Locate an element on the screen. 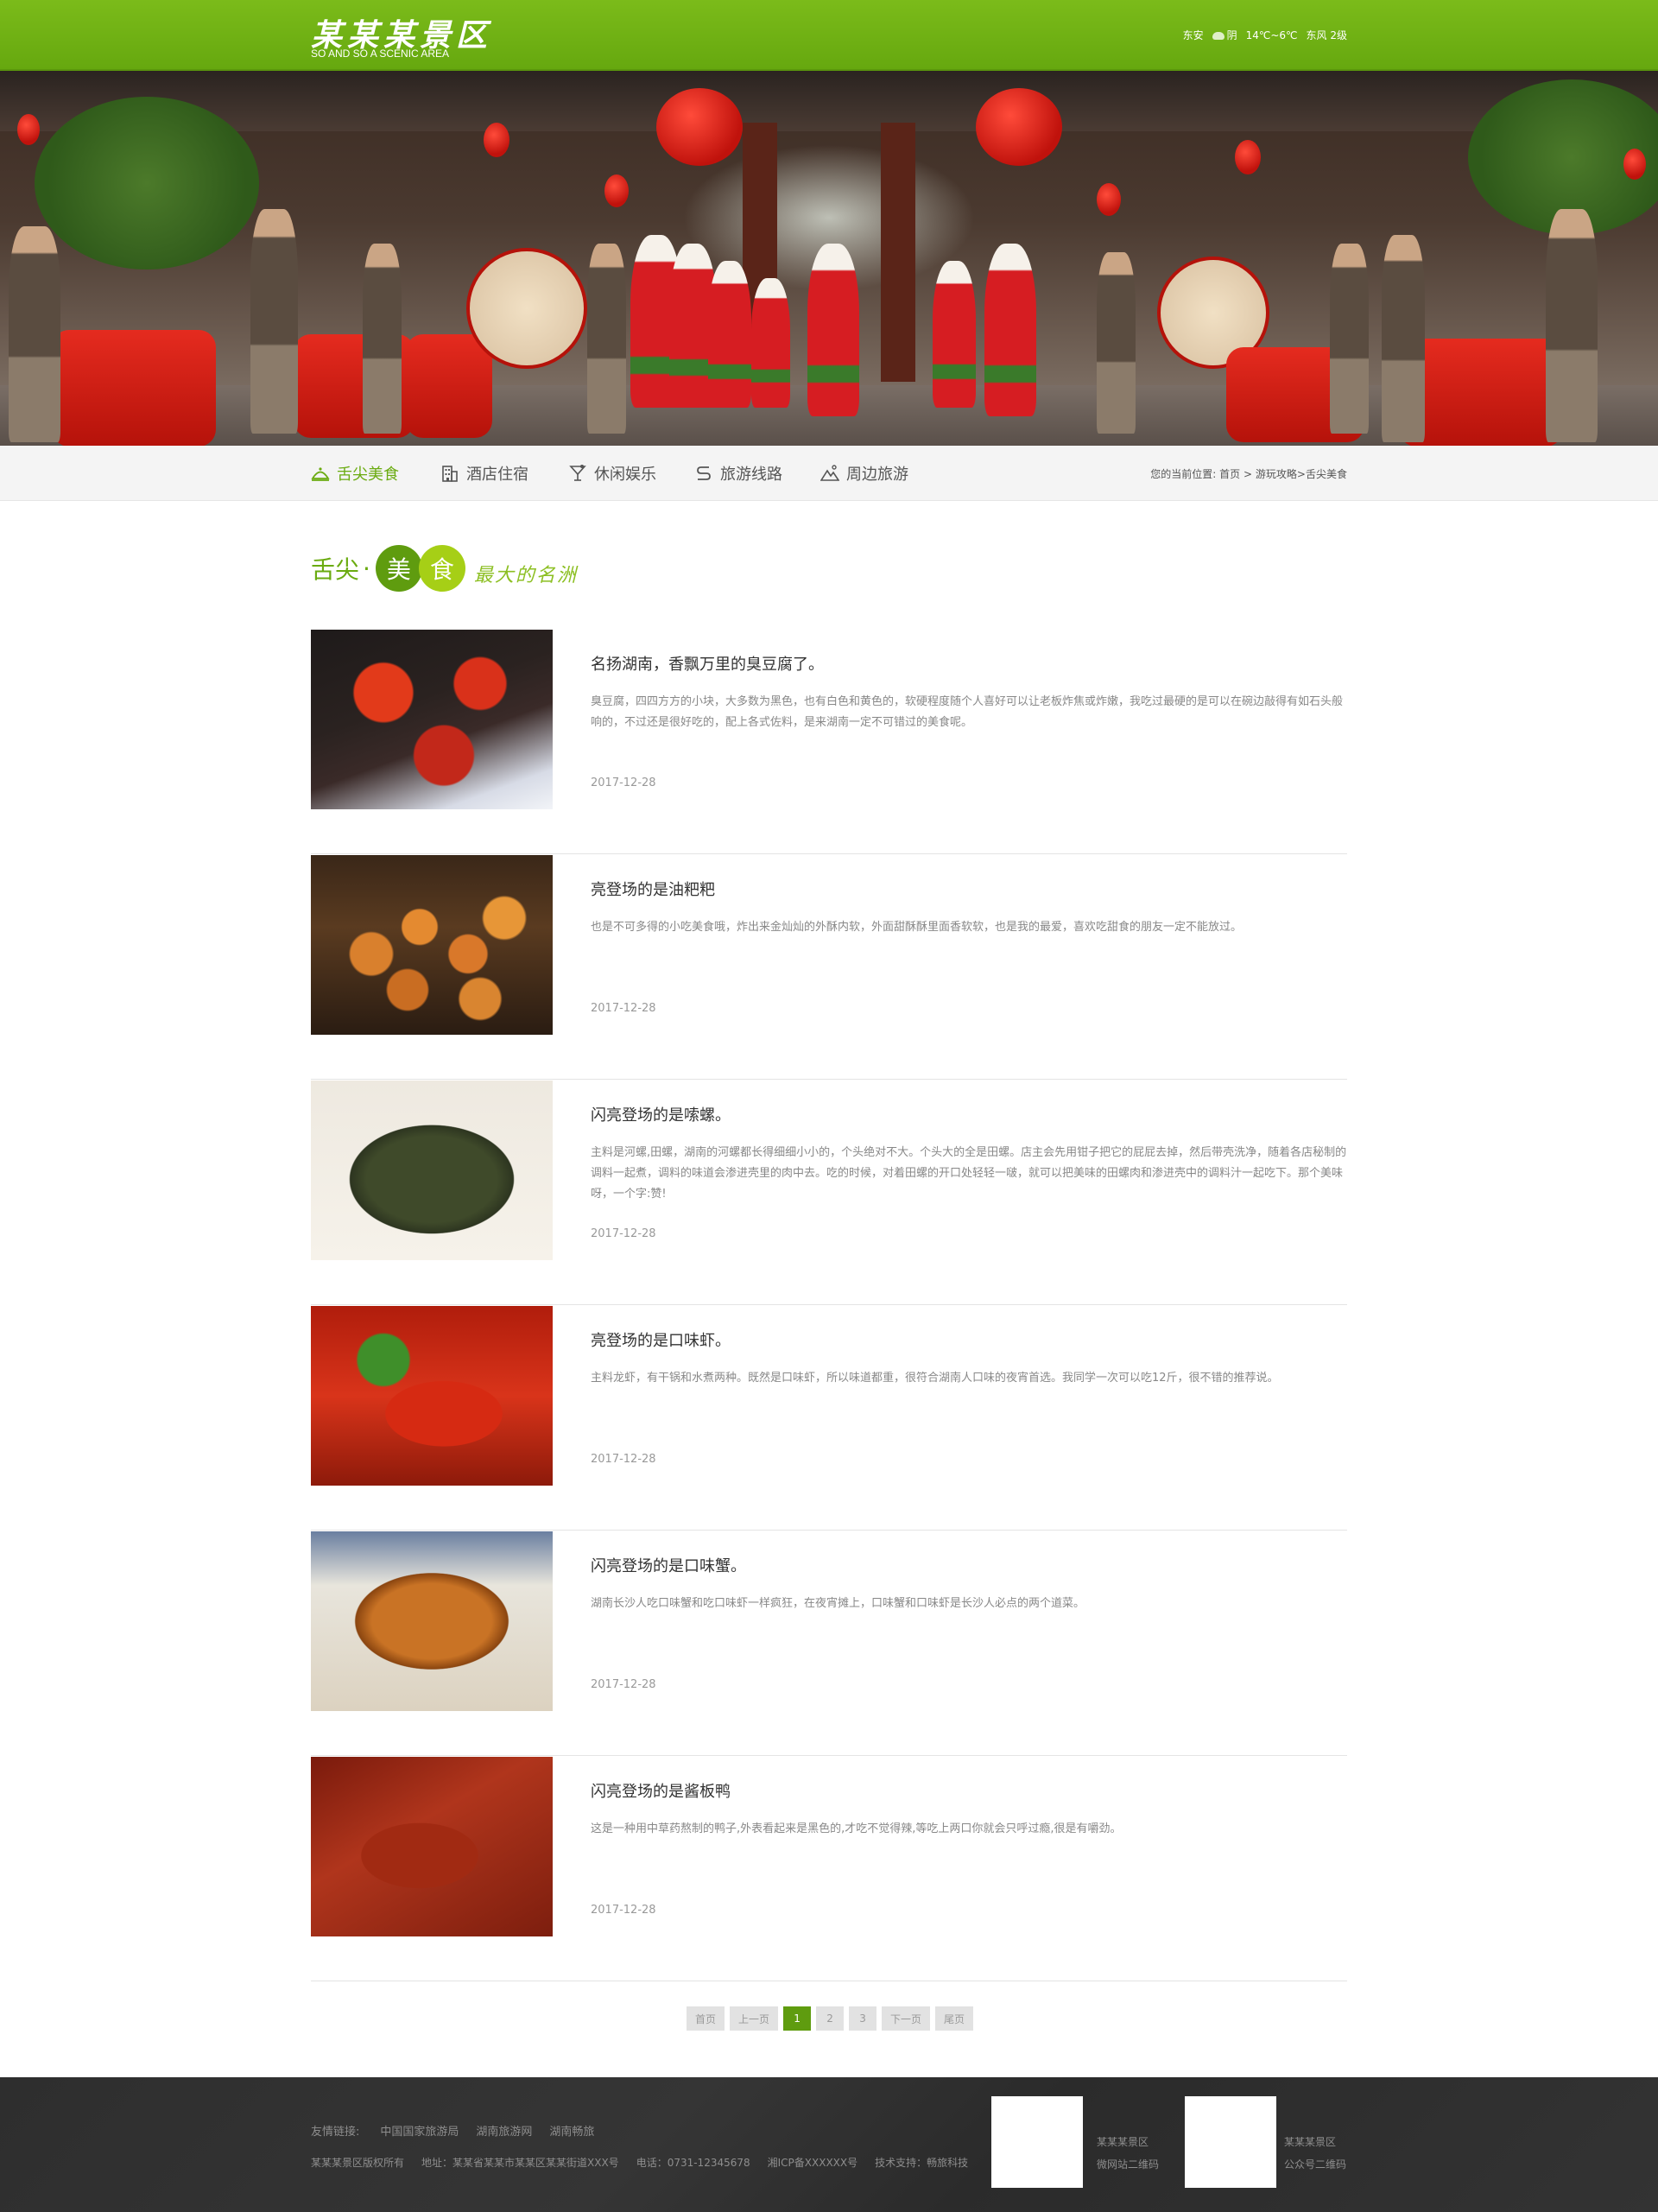  breadcrumb-prefix: 您的当前位置: is located at coordinates (1183, 474).